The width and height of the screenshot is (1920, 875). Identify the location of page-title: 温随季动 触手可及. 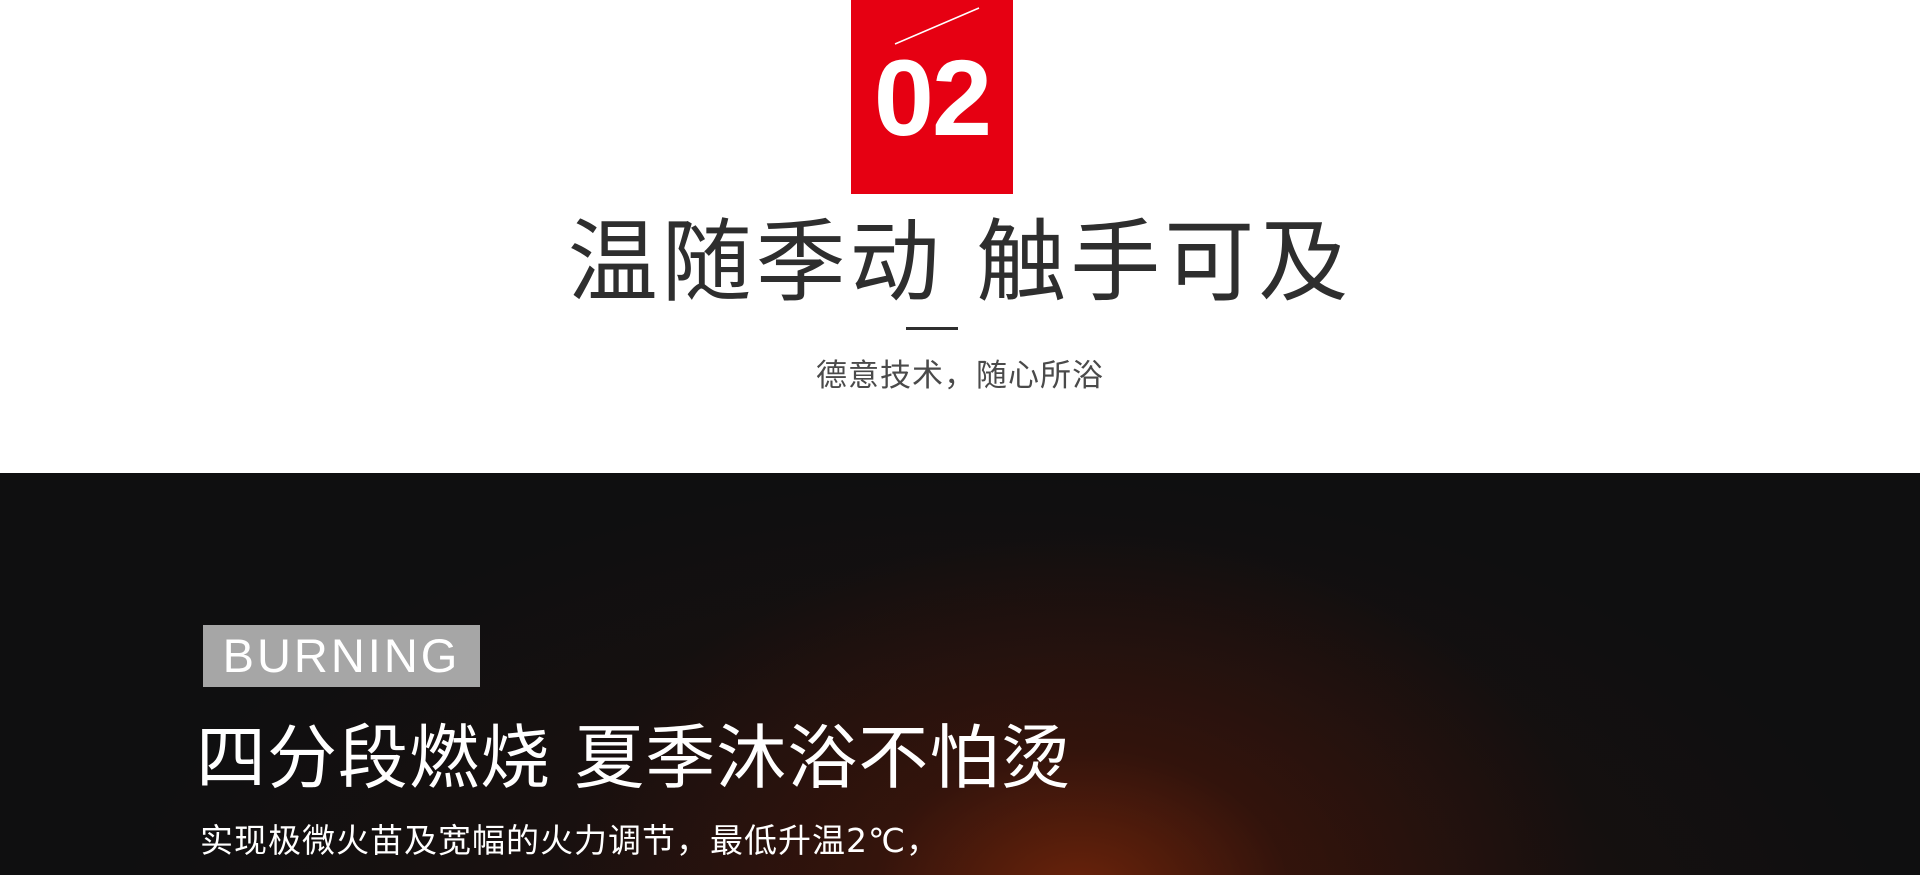
(960, 262).